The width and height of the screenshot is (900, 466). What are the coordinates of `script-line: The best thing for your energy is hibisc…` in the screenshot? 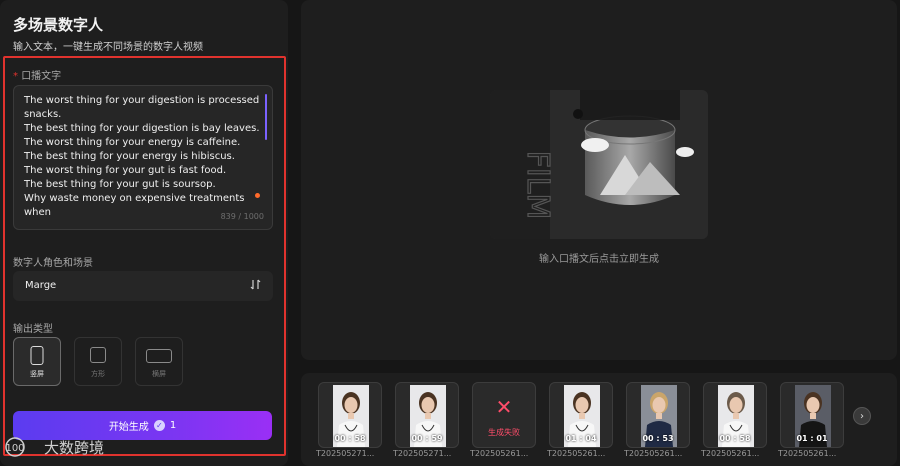 It's located at (129, 156).